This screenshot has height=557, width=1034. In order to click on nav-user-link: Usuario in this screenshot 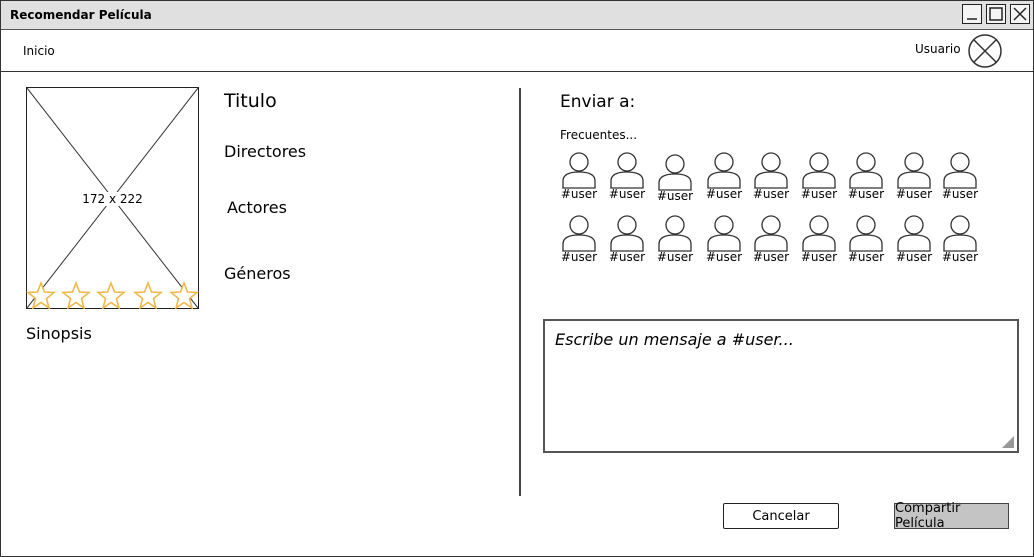, I will do `click(938, 49)`.